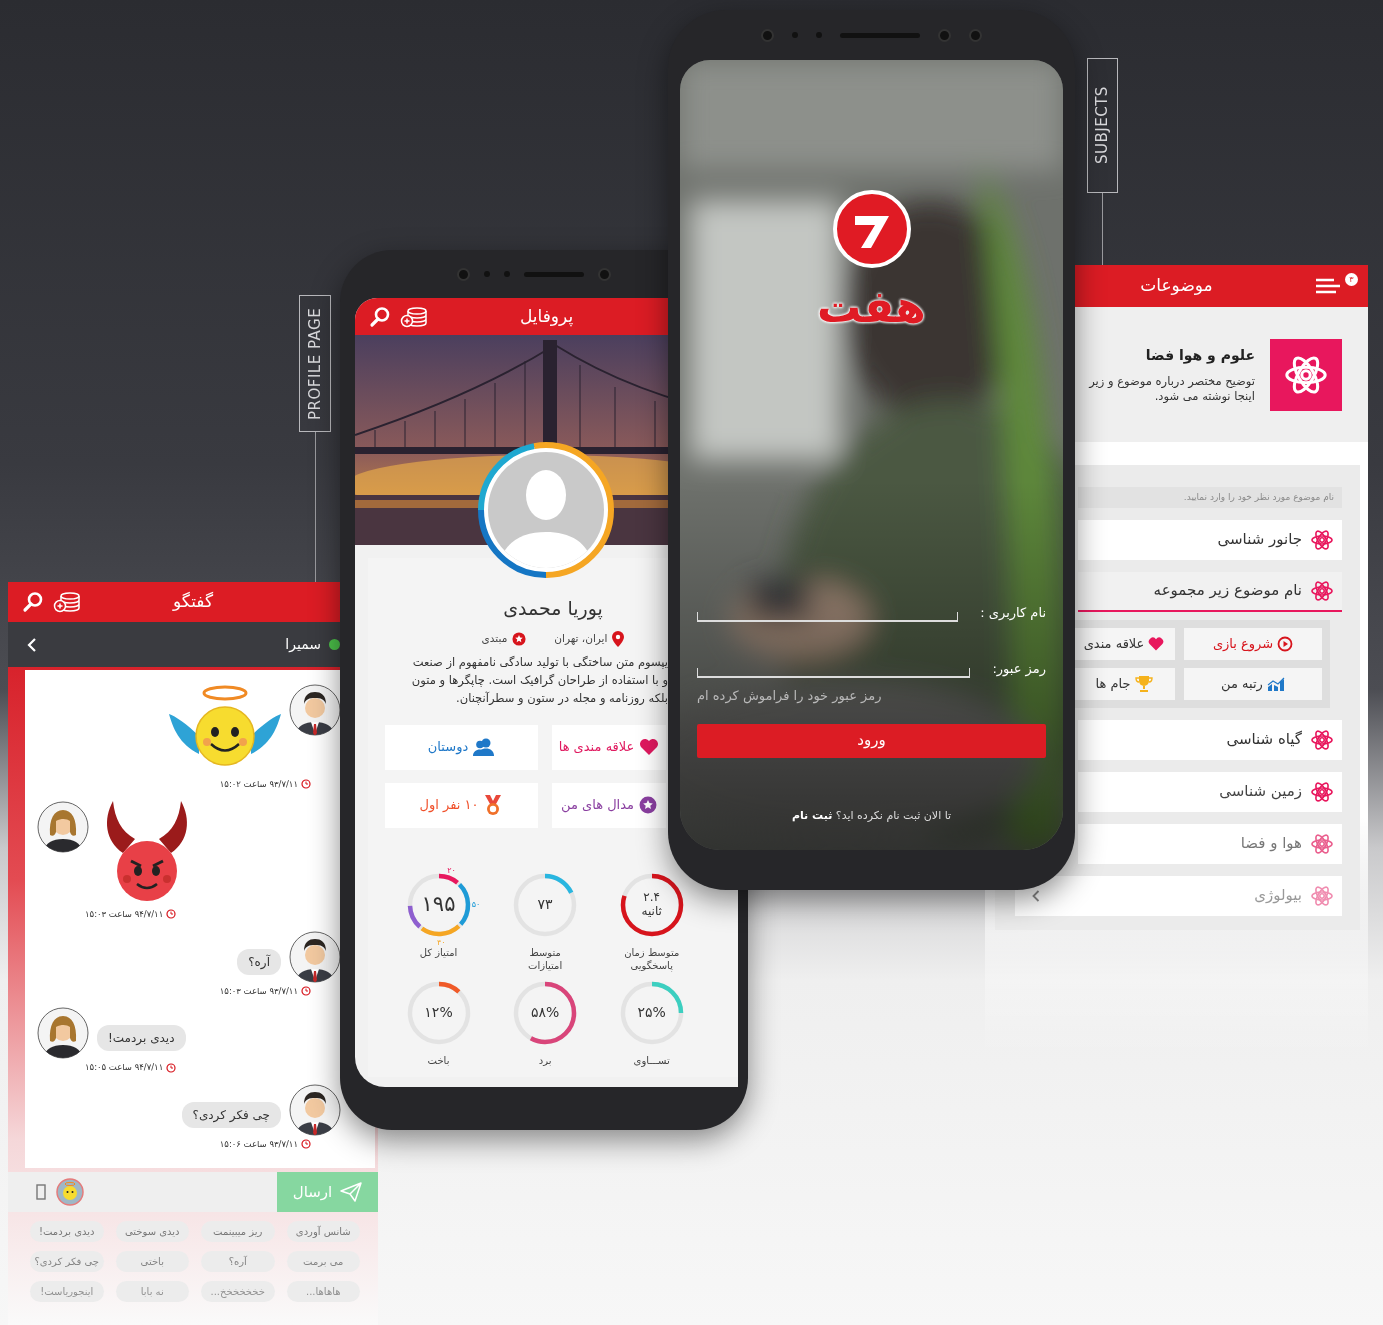 The height and width of the screenshot is (1325, 1383). Describe the element at coordinates (461, 747) in the screenshot. I see `profile-button: دوستان` at that location.